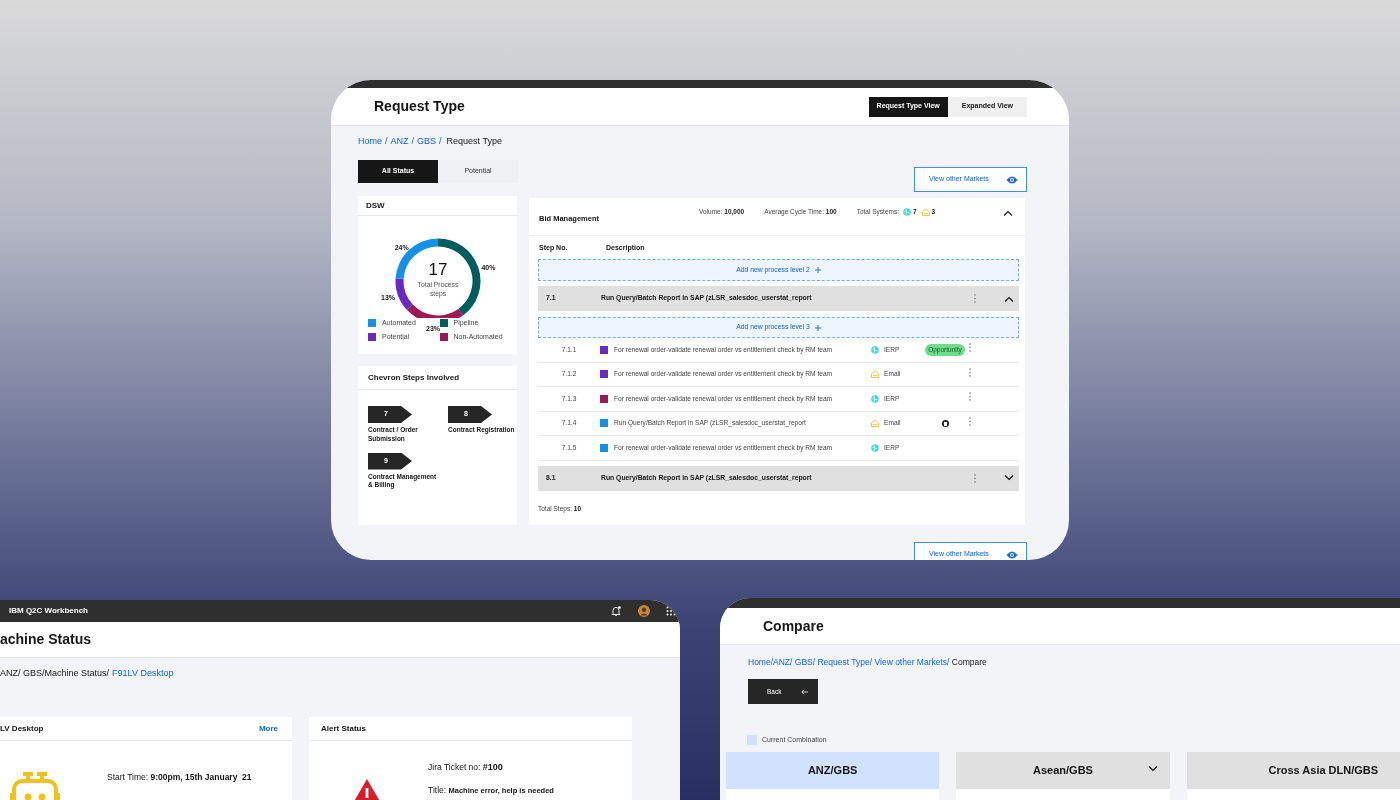  What do you see at coordinates (427, 142) in the screenshot?
I see `breadcrumb-link: GBS` at bounding box center [427, 142].